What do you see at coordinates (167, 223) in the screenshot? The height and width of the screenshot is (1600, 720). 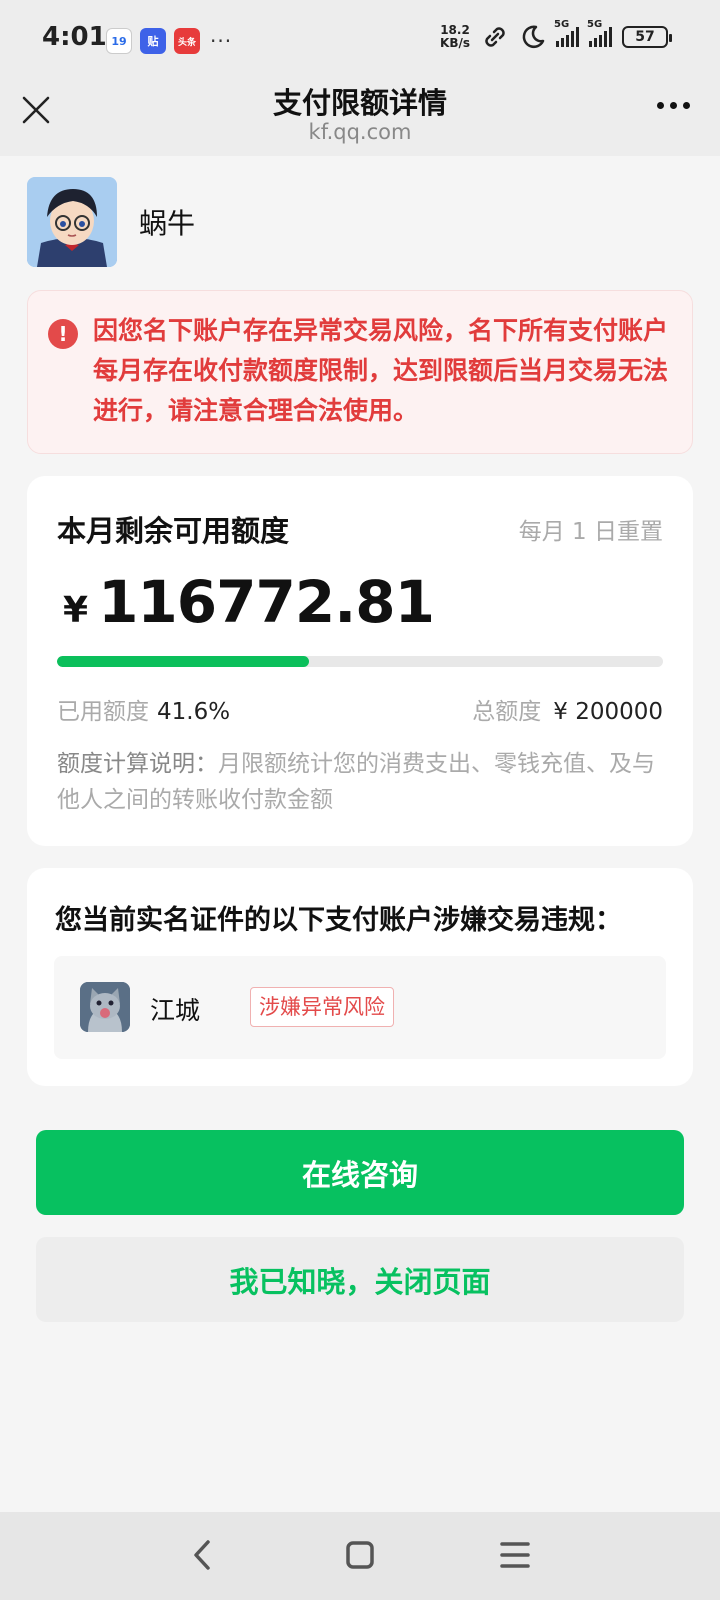 I see `user-name: 蜗牛` at bounding box center [167, 223].